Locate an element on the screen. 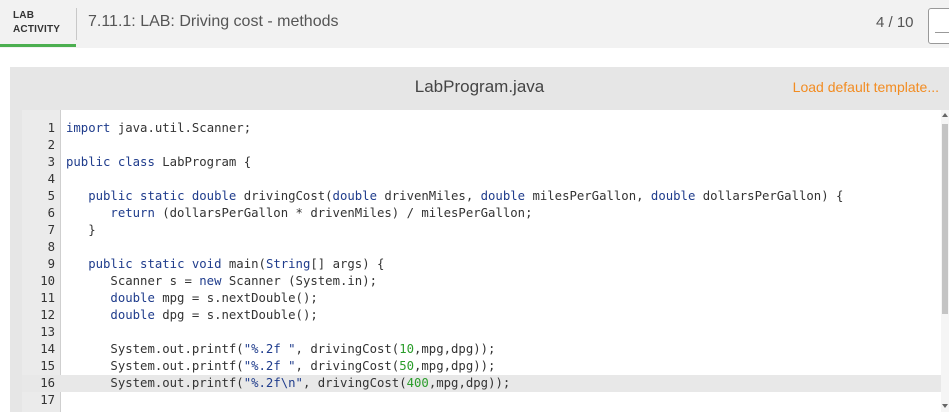 This screenshot has width=949, height=412. line-number: 13 is located at coordinates (47, 332).